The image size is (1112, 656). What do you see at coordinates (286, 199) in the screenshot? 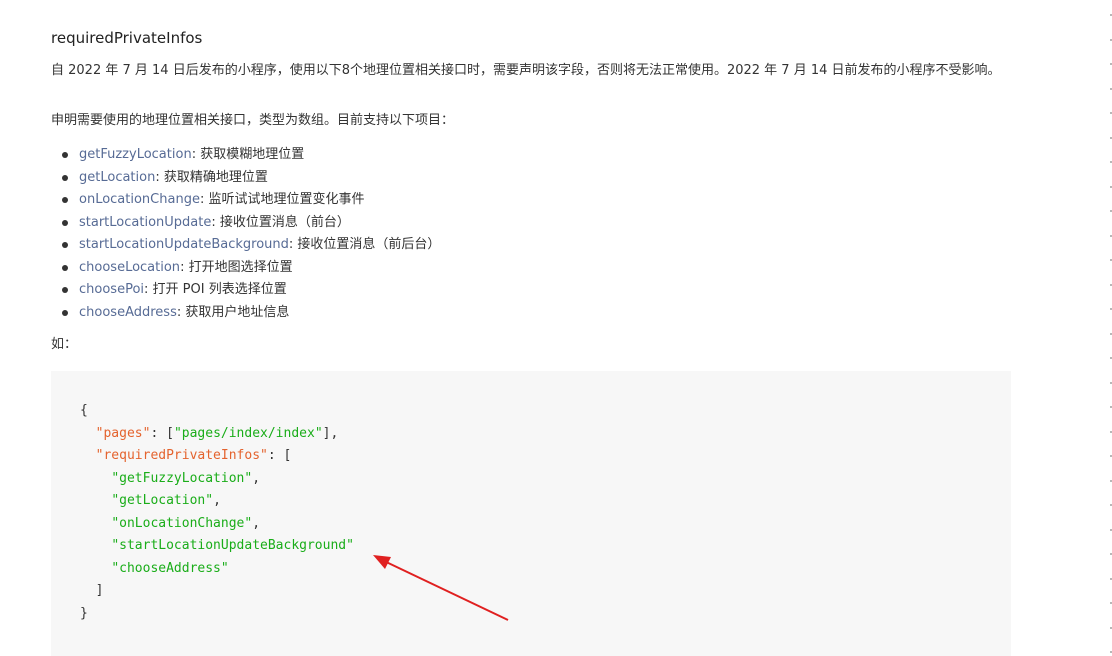
I see `api-description: 监听试试地理位置变化事件` at bounding box center [286, 199].